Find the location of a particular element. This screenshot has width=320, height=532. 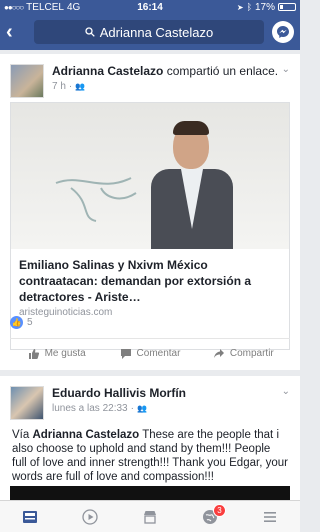

video-thumbnail is located at coordinates (150, 493).